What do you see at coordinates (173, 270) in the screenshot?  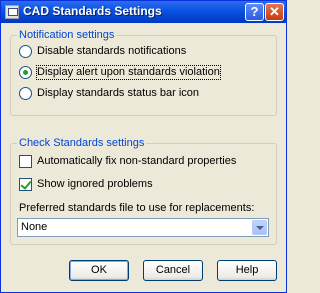 I see `cancel-button: Cancel` at bounding box center [173, 270].